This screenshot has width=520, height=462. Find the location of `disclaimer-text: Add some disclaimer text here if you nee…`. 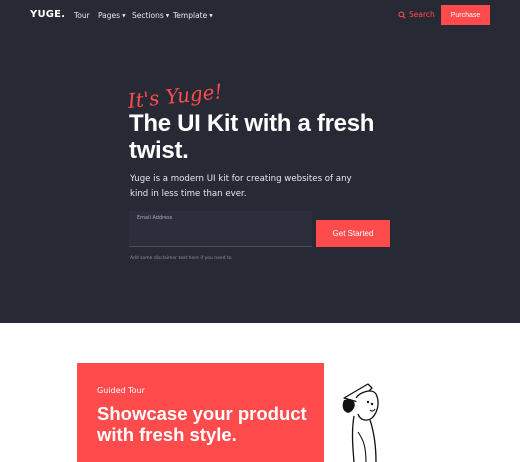

disclaimer-text: Add some disclaimer text here if you nee… is located at coordinates (181, 258).